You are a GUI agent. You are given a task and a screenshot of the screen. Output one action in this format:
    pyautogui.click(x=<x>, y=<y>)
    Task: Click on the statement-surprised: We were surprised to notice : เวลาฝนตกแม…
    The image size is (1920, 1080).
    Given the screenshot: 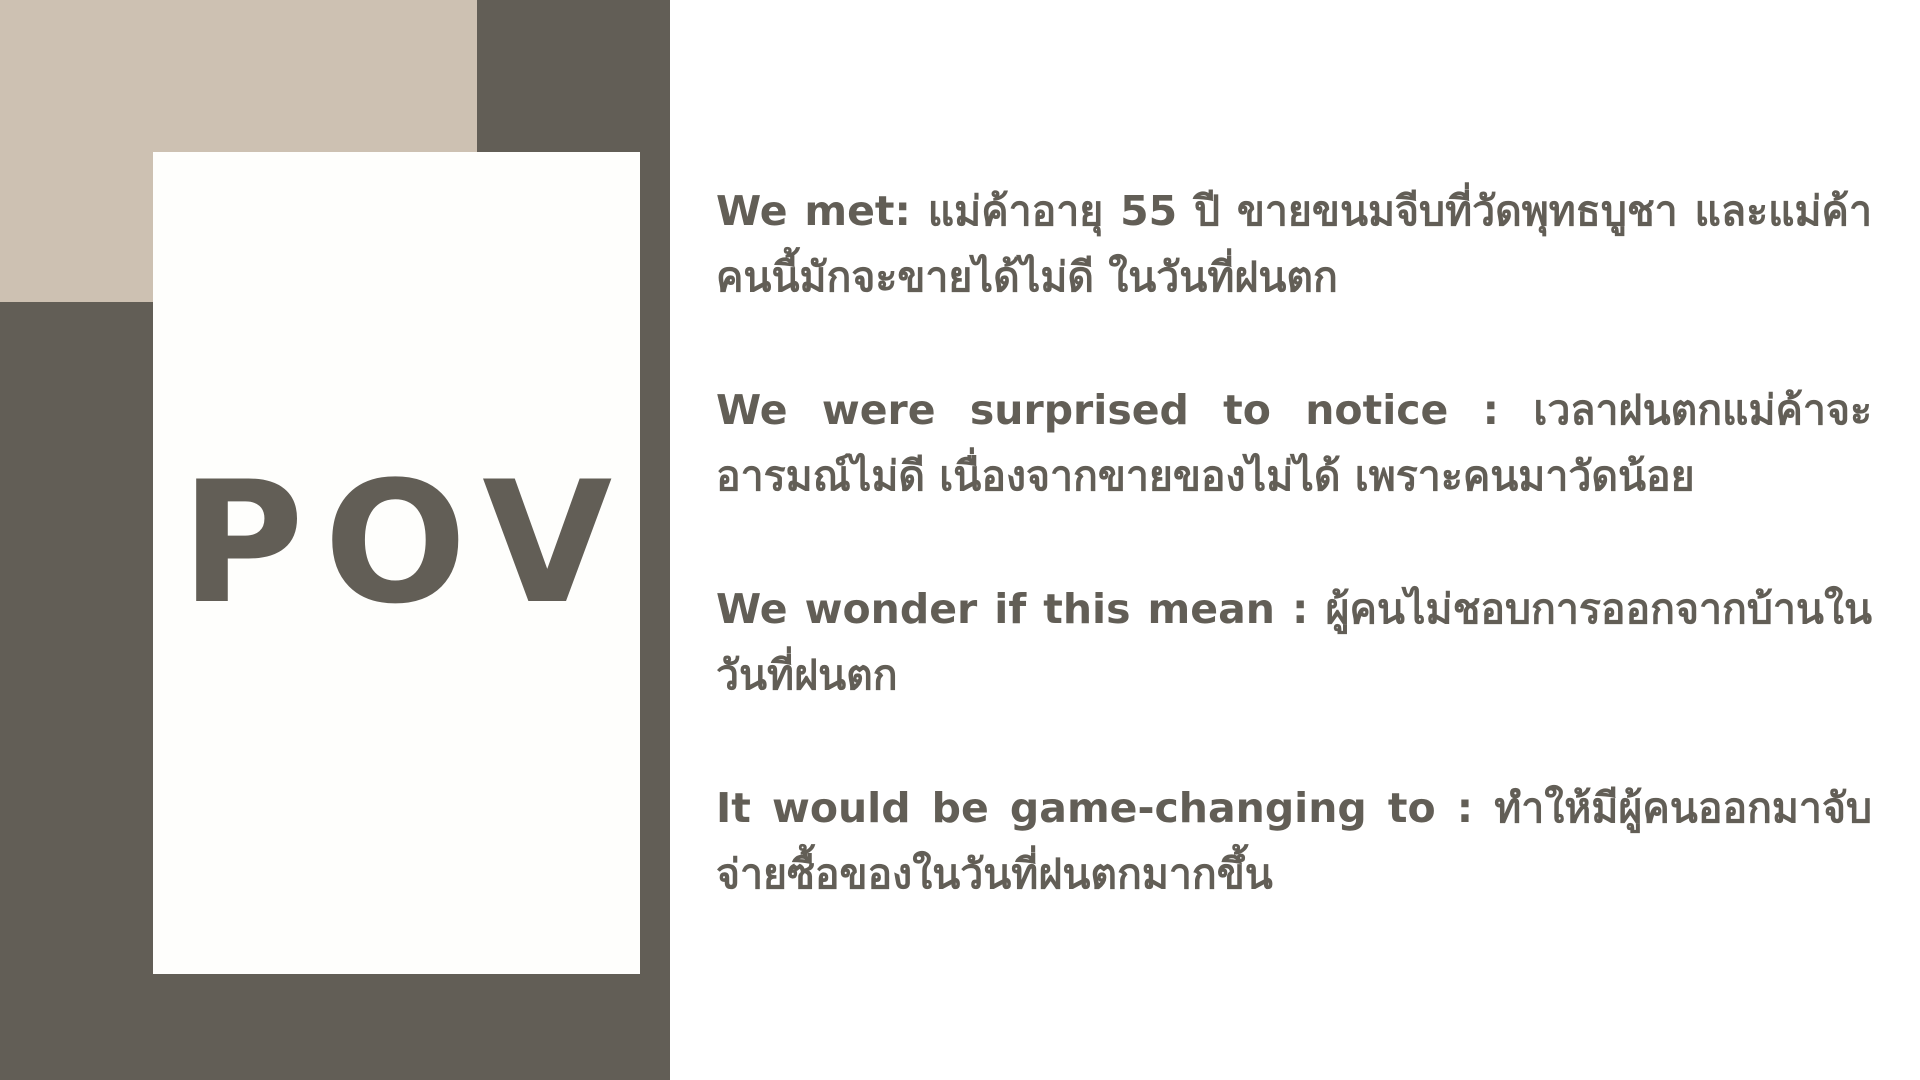 What is the action you would take?
    pyautogui.click(x=1294, y=443)
    